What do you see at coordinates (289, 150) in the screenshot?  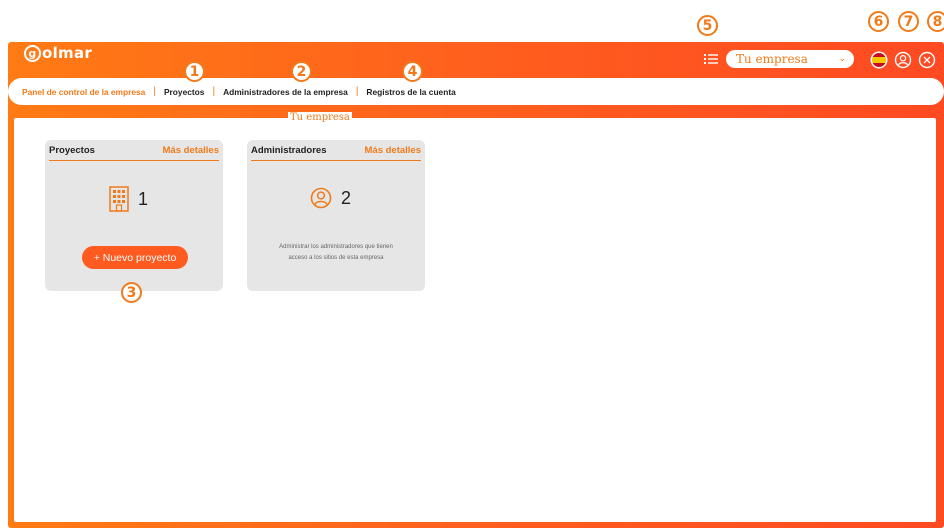 I see `admins-card-title: Administradores` at bounding box center [289, 150].